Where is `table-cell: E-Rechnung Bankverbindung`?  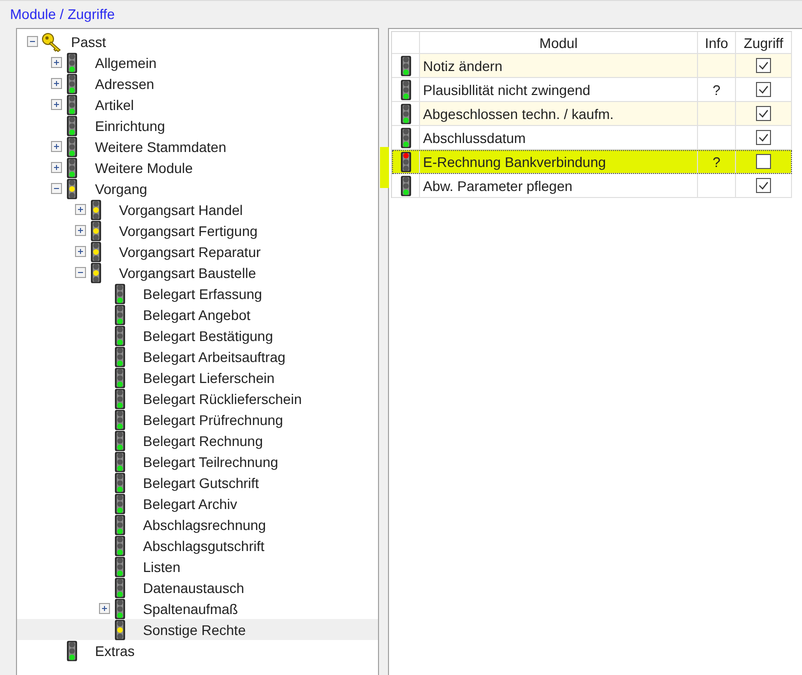
table-cell: E-Rechnung Bankverbindung is located at coordinates (514, 162).